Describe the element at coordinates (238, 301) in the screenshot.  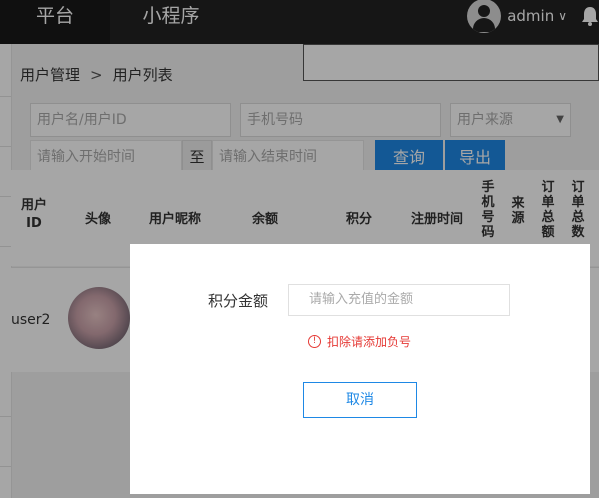
I see `points-amount-label: 积分金额` at that location.